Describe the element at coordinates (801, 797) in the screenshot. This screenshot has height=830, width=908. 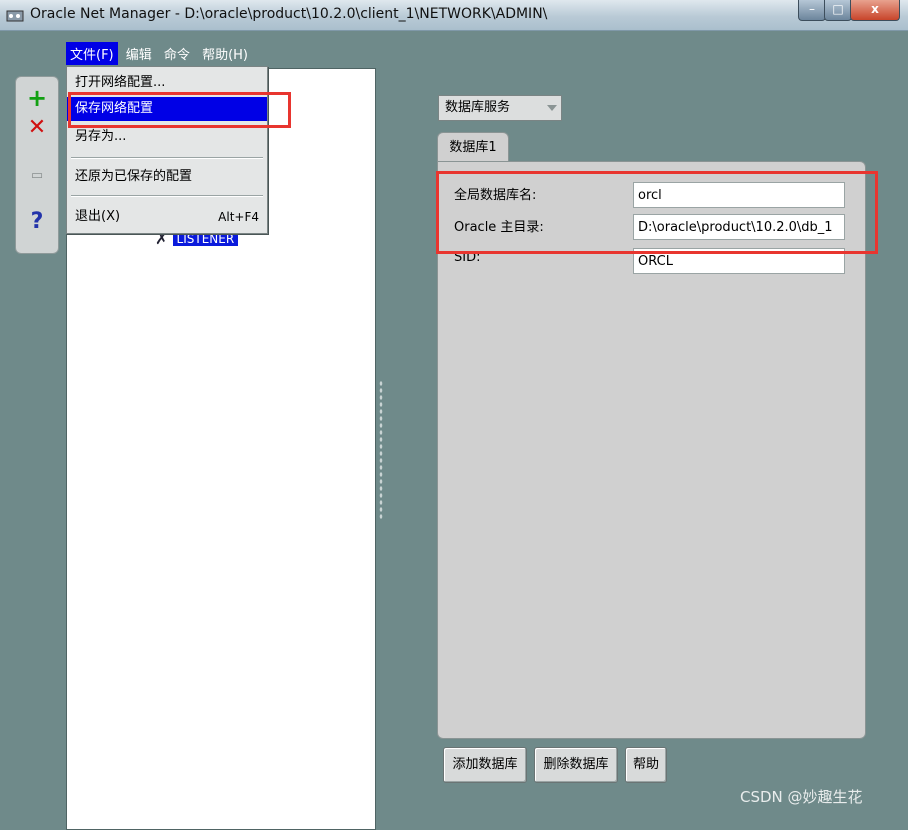
I see `watermark: CSDN @妙趣生花` at that location.